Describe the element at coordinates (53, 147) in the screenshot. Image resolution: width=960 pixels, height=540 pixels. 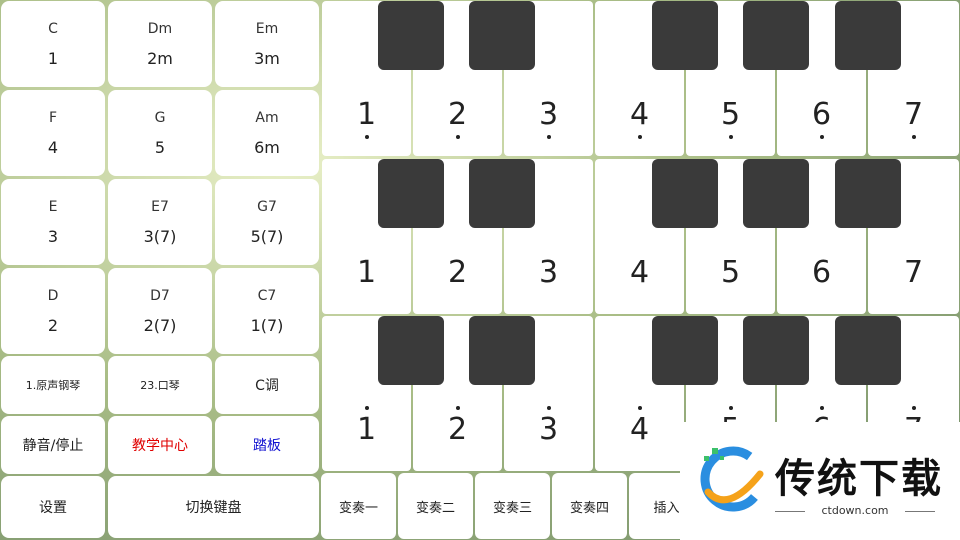
I see `chord-number: 4` at that location.